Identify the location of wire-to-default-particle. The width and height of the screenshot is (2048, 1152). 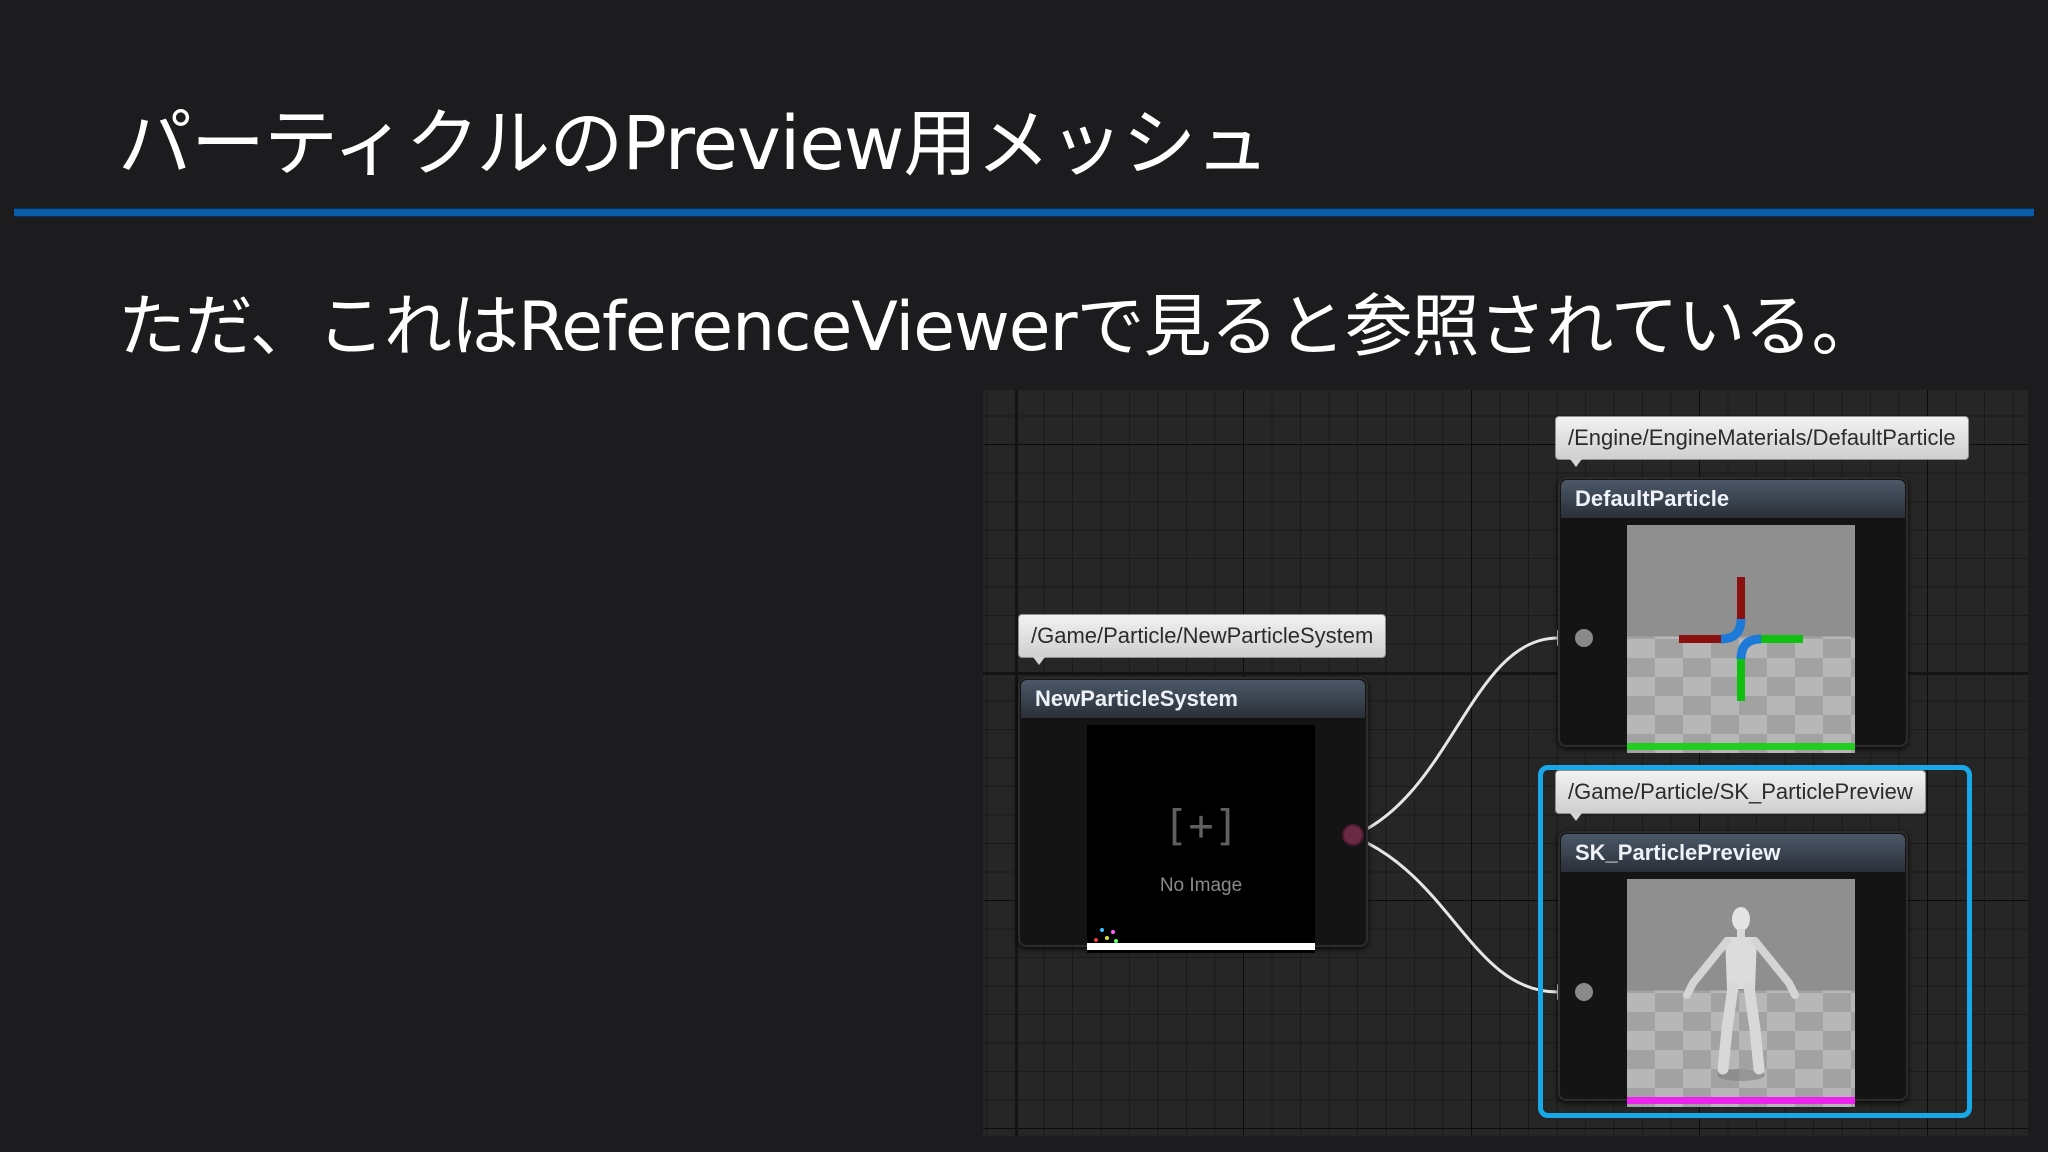
(1457, 736).